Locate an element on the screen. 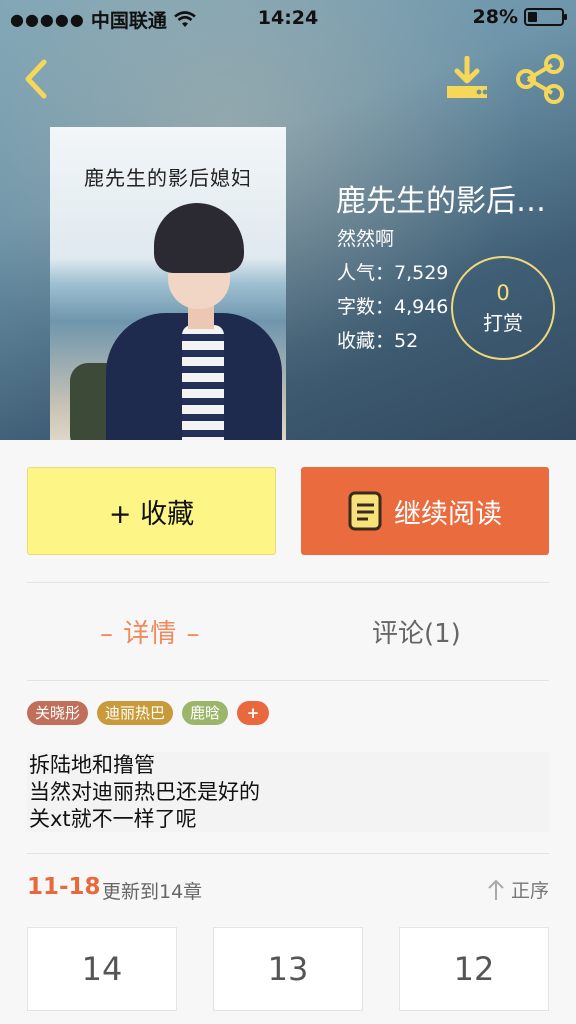 The image size is (576, 1024). sort-order-label: 正序 is located at coordinates (529, 891).